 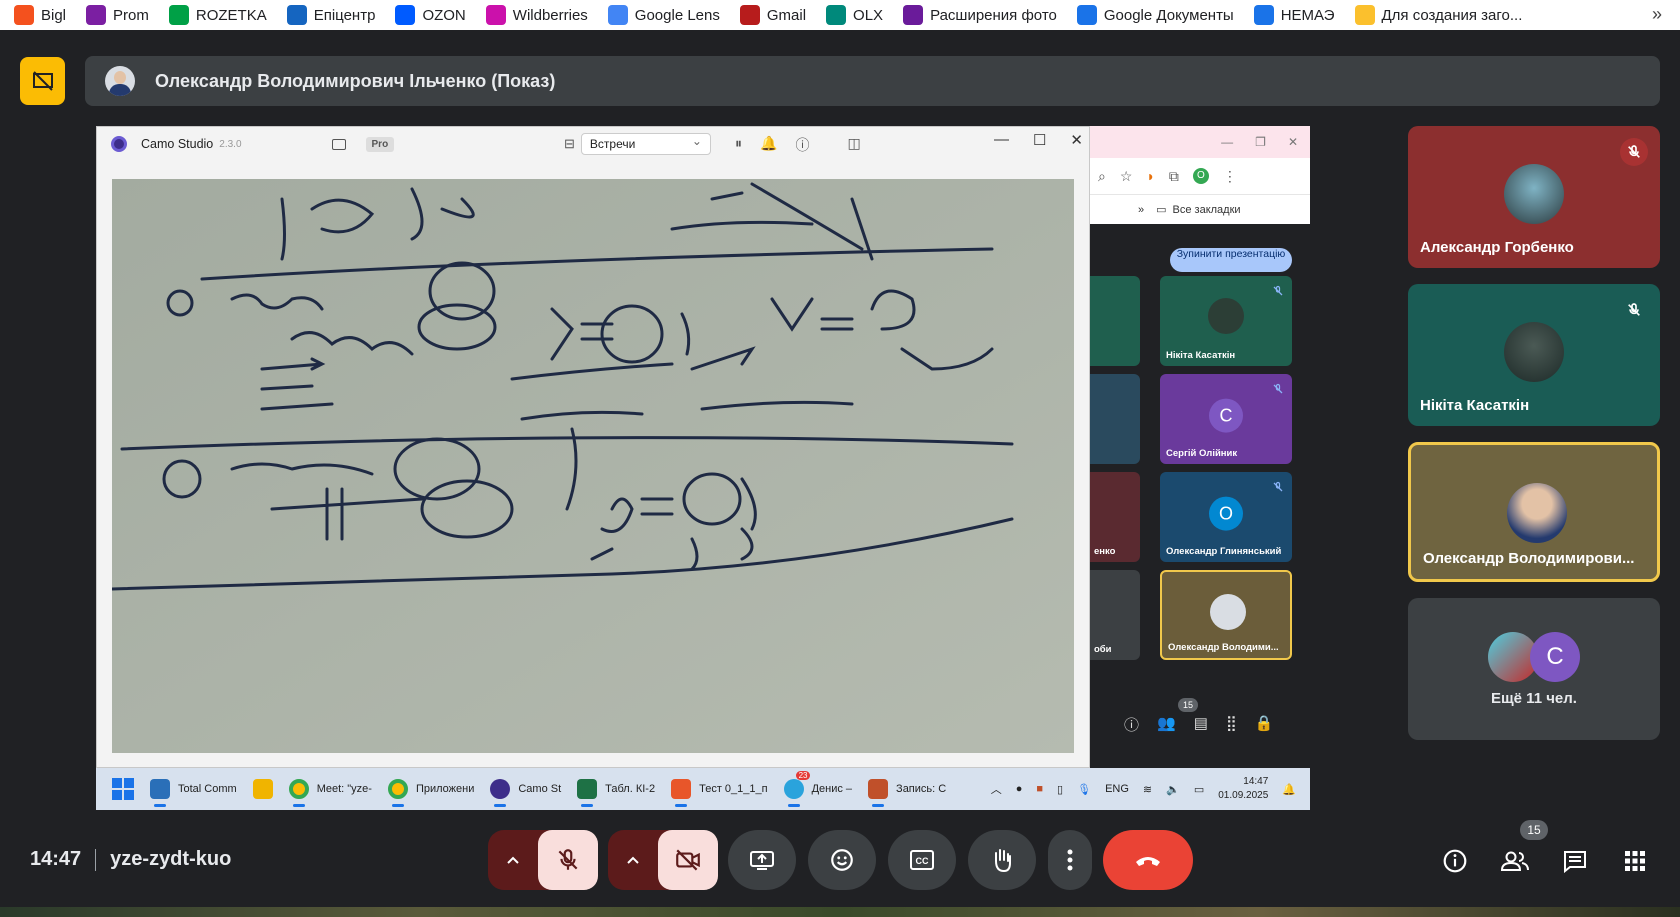 I want to click on camera-off-icon, so click(x=688, y=860).